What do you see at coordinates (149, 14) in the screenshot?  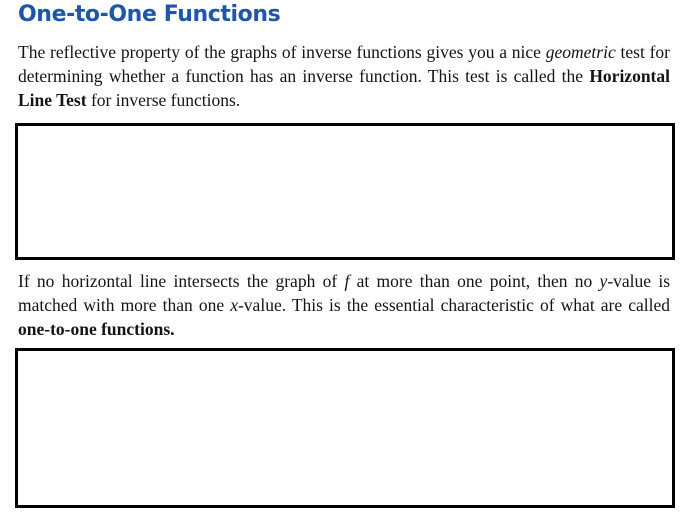 I see `section-title: One-to-One Functions` at bounding box center [149, 14].